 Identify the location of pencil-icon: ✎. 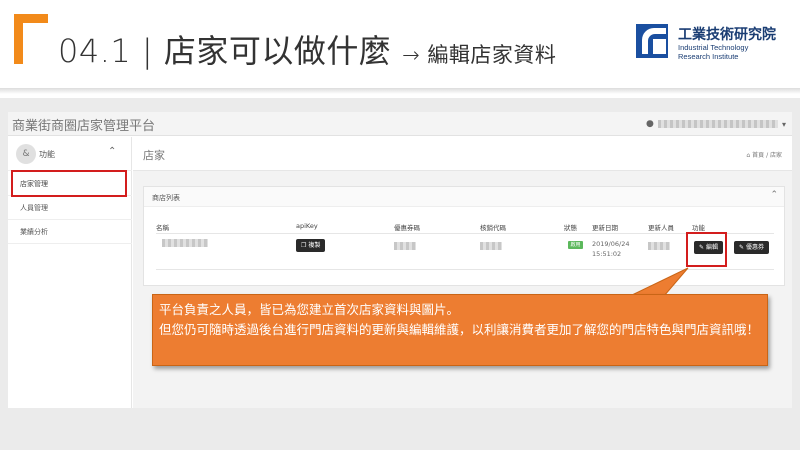
(742, 247).